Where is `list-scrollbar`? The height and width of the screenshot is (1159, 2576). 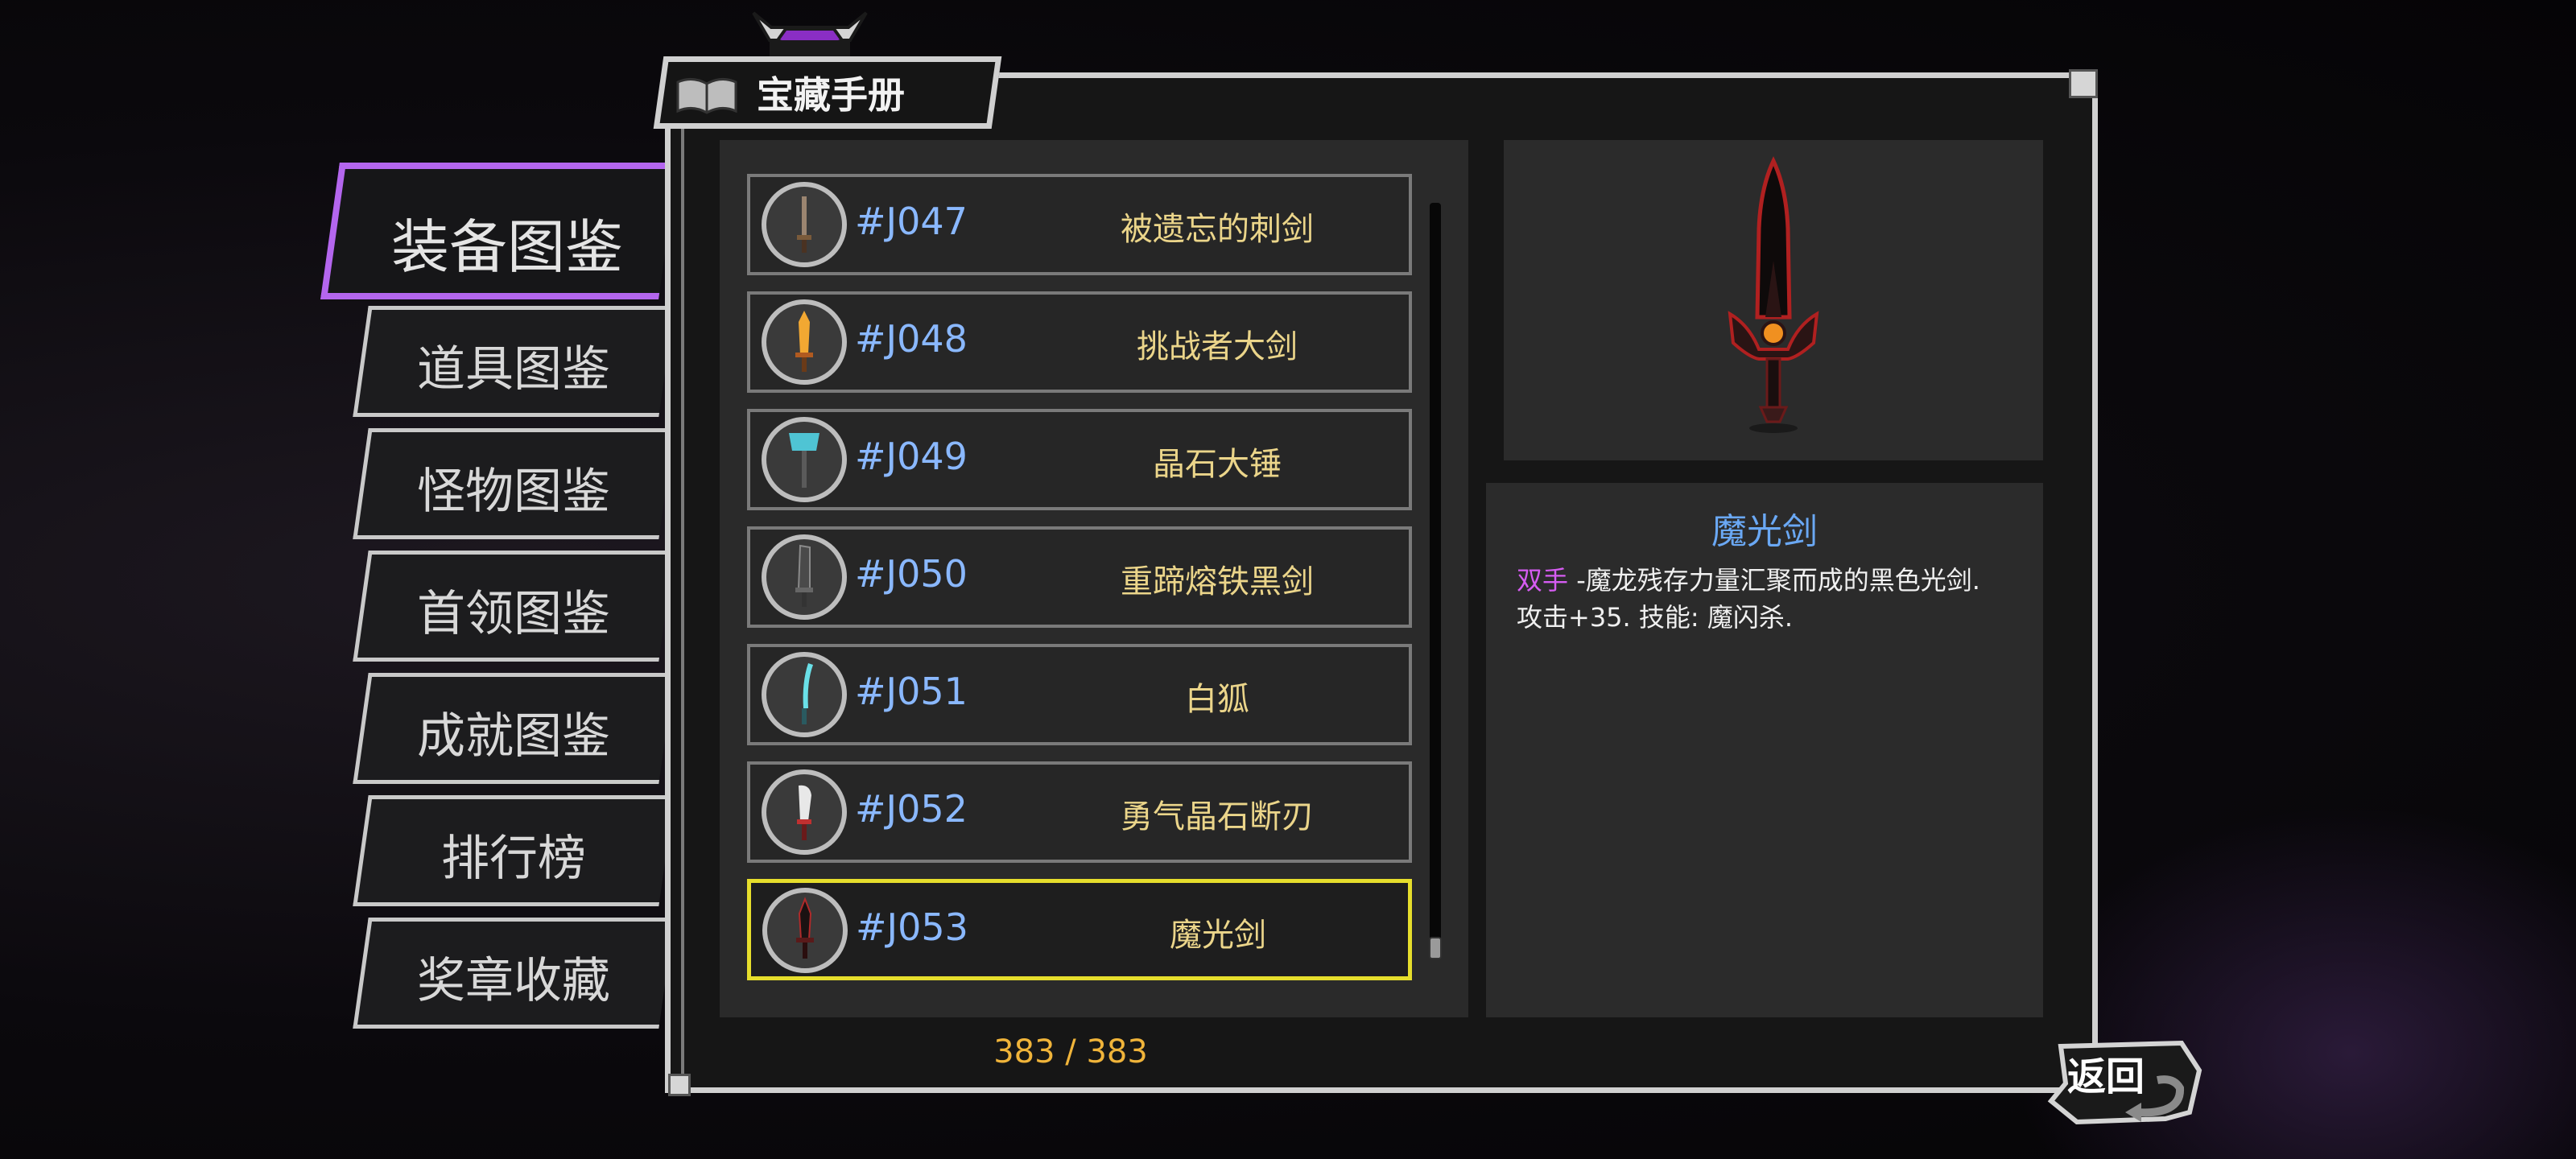
list-scrollbar is located at coordinates (1435, 581).